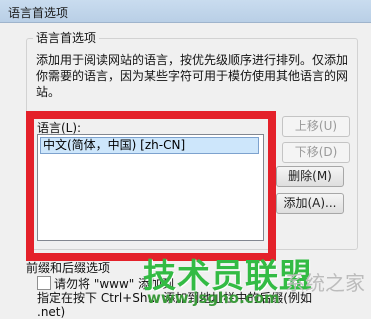 This screenshot has width=371, height=319. I want to click on www-checkbox, so click(44, 283).